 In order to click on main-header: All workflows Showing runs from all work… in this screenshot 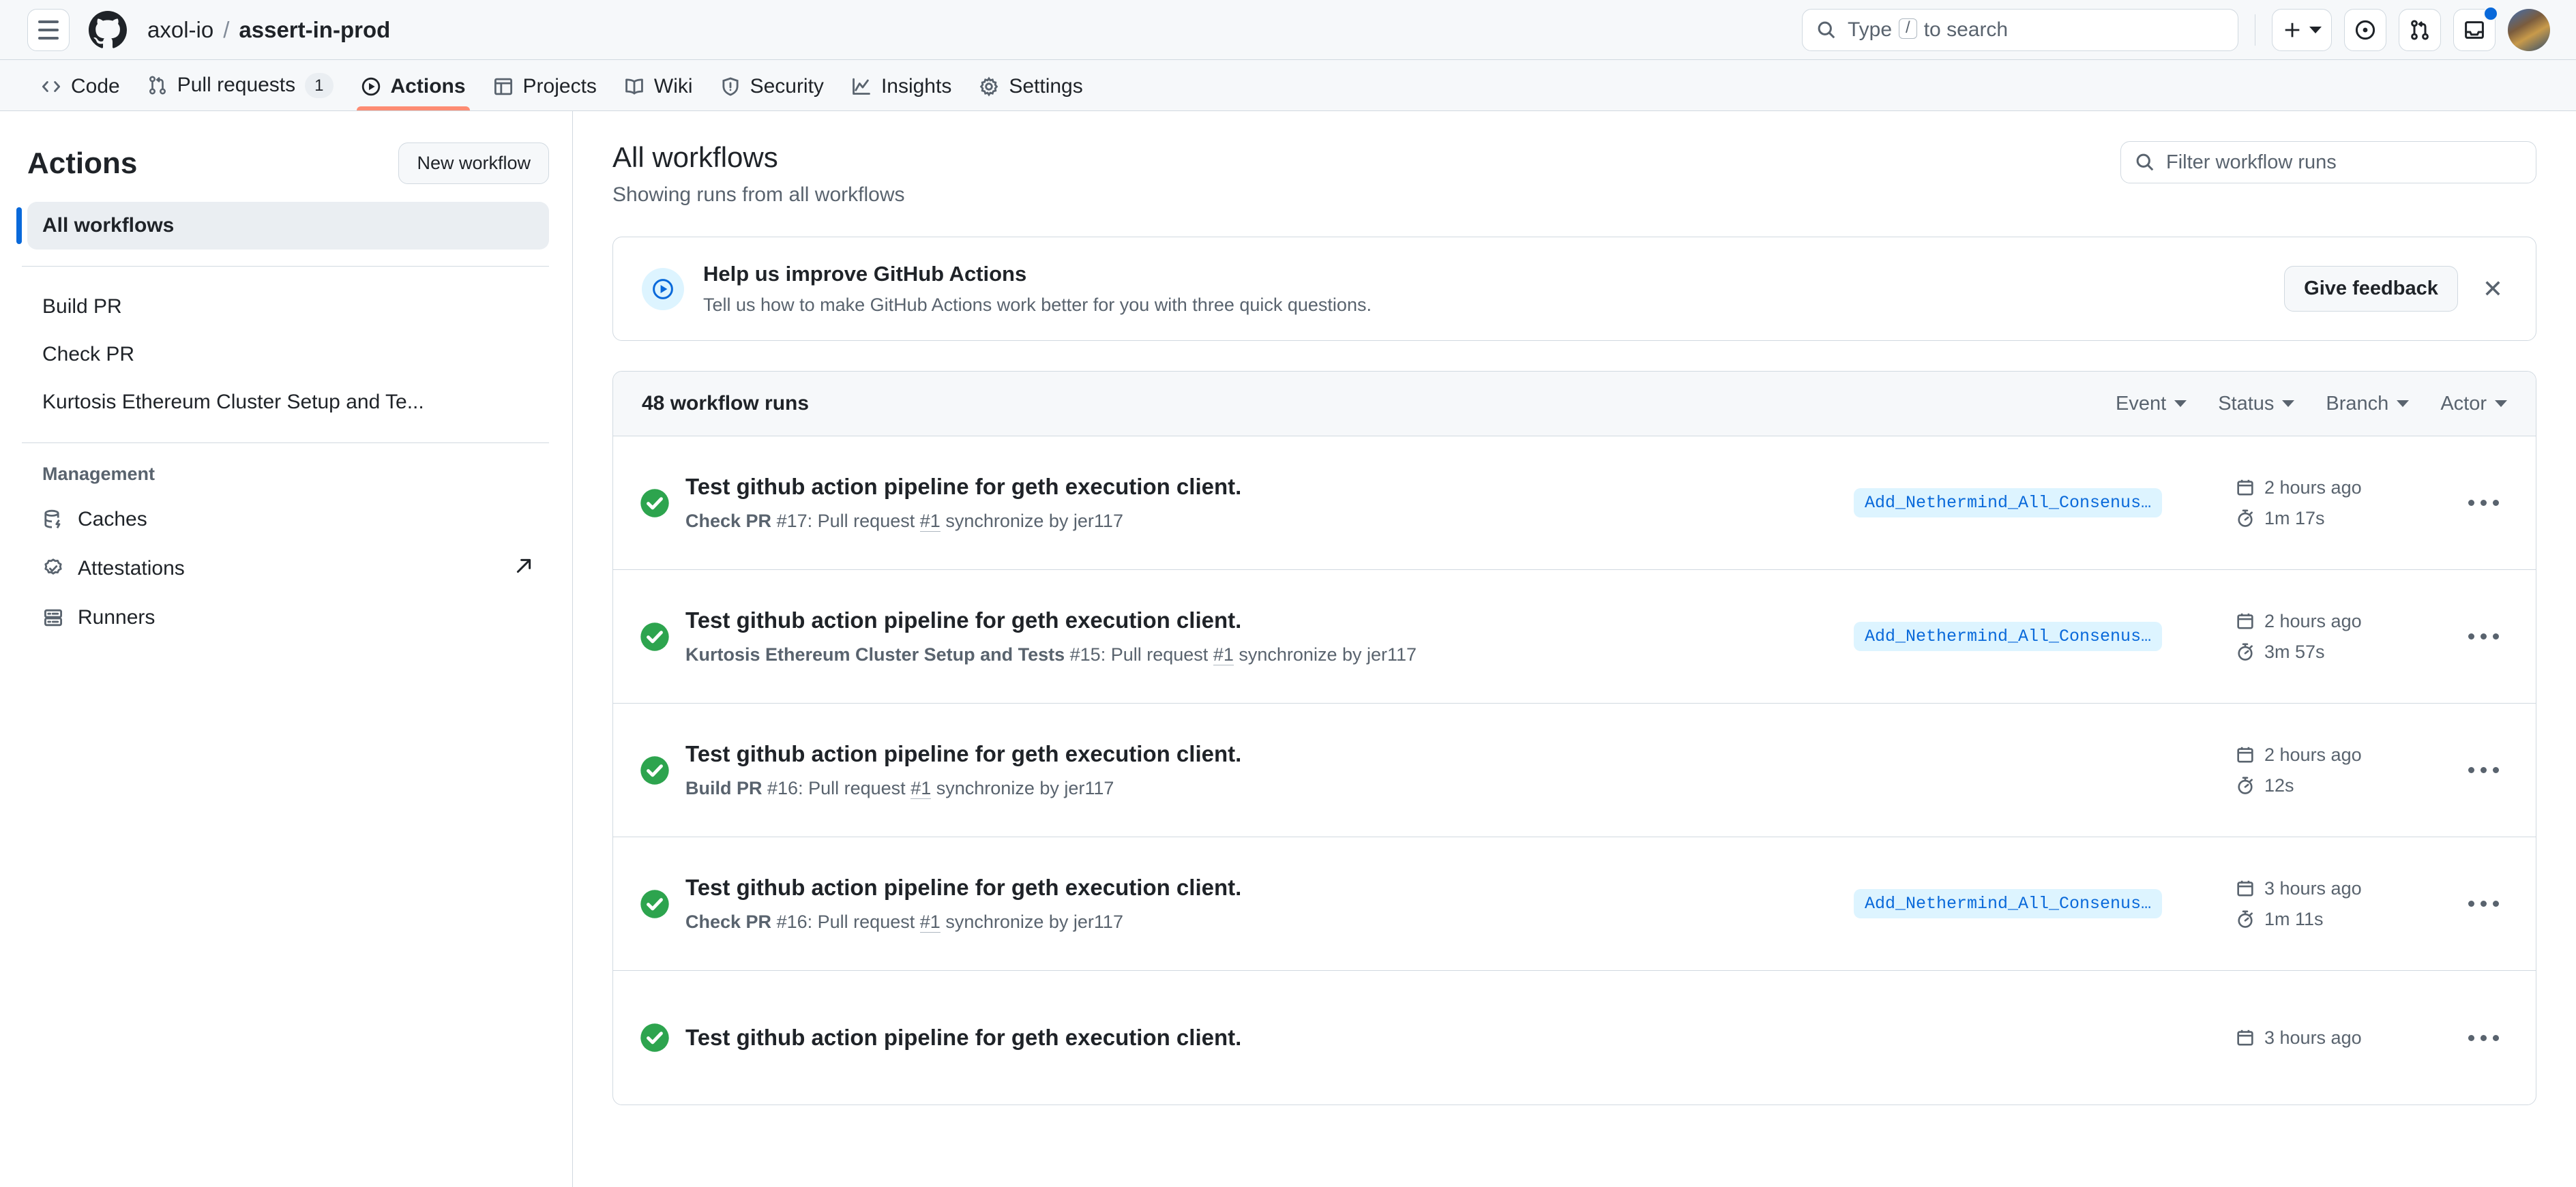, I will do `click(1574, 174)`.